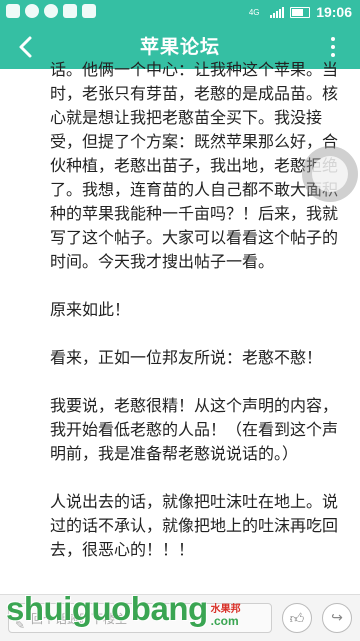  I want to click on like-button: 👍︎, so click(297, 618).